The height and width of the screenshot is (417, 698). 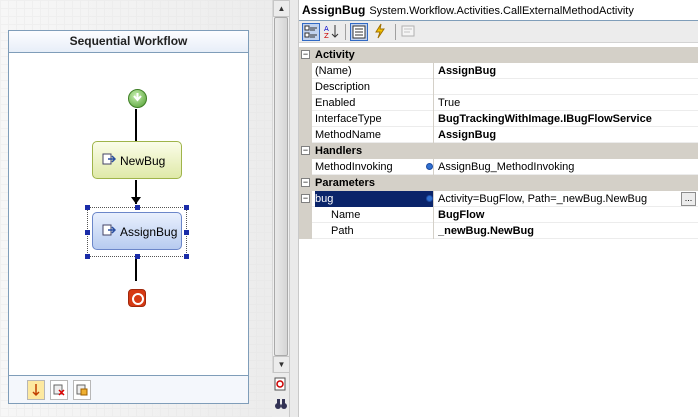 I want to click on connector-arrow-icon, so click(x=136, y=200).